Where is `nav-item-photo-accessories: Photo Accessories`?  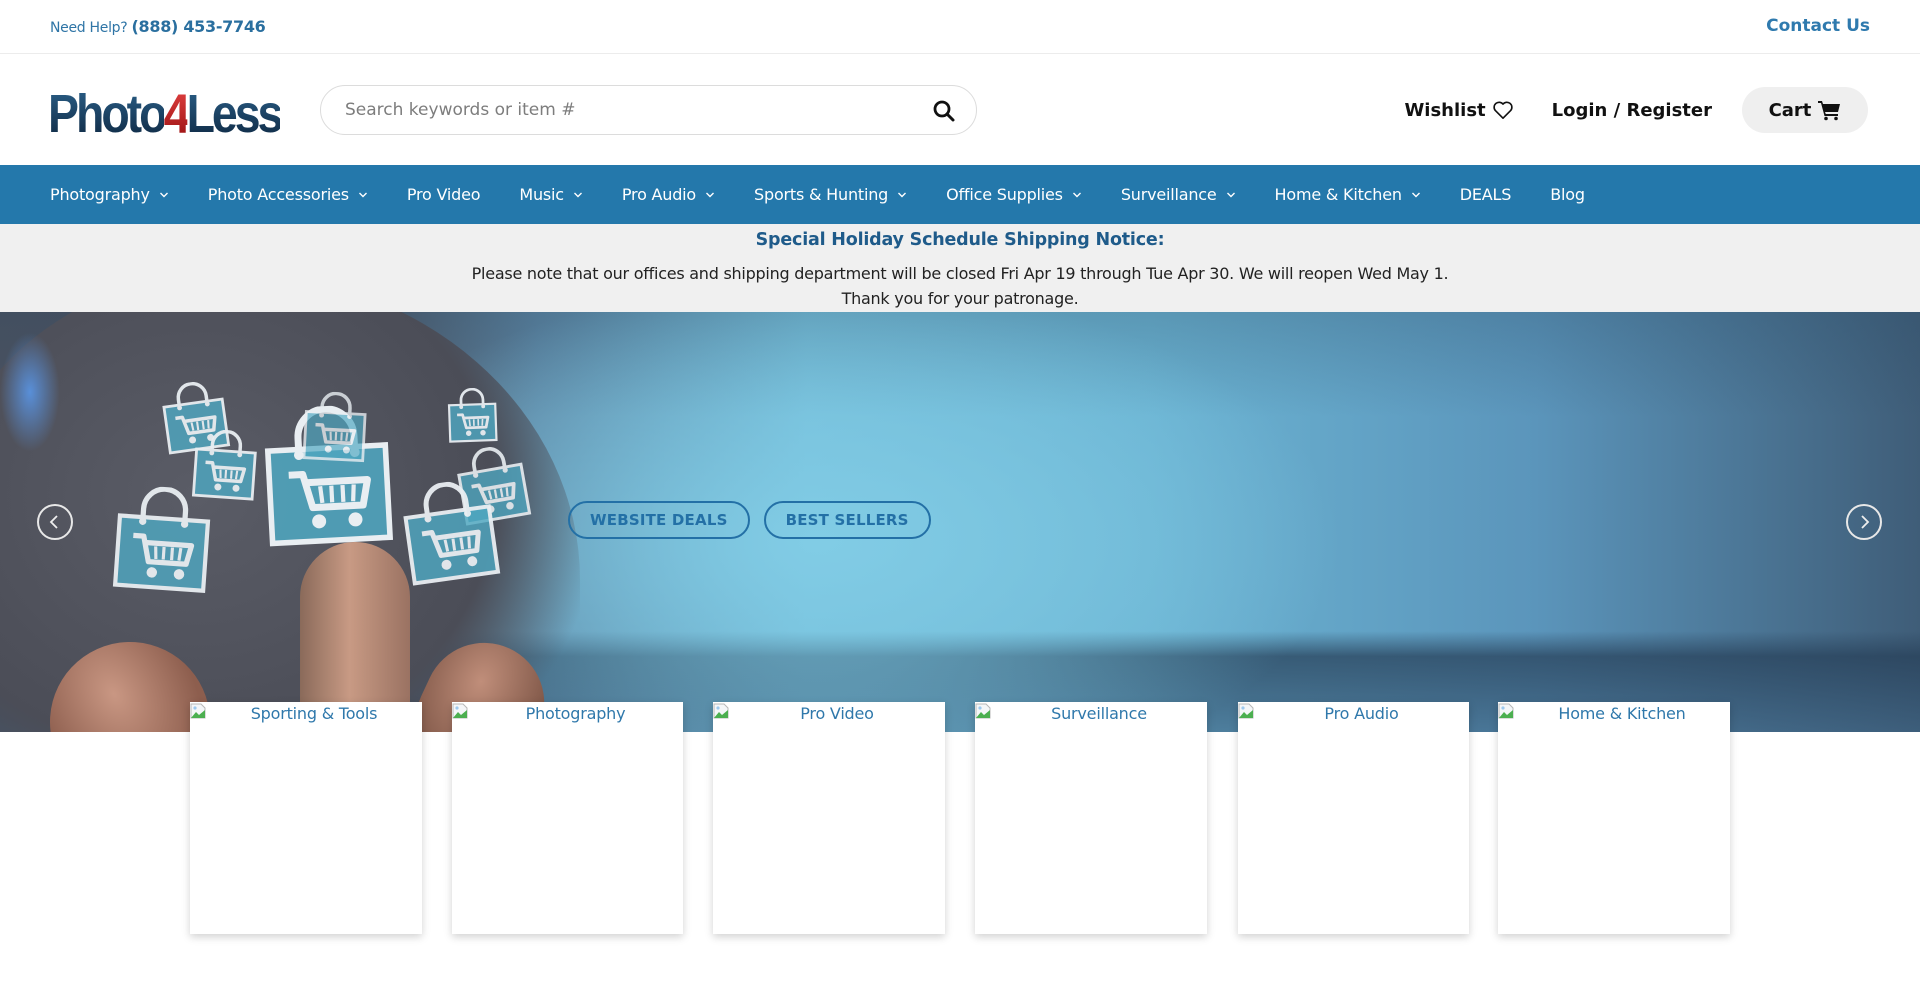
nav-item-photo-accessories: Photo Accessories is located at coordinates (288, 194).